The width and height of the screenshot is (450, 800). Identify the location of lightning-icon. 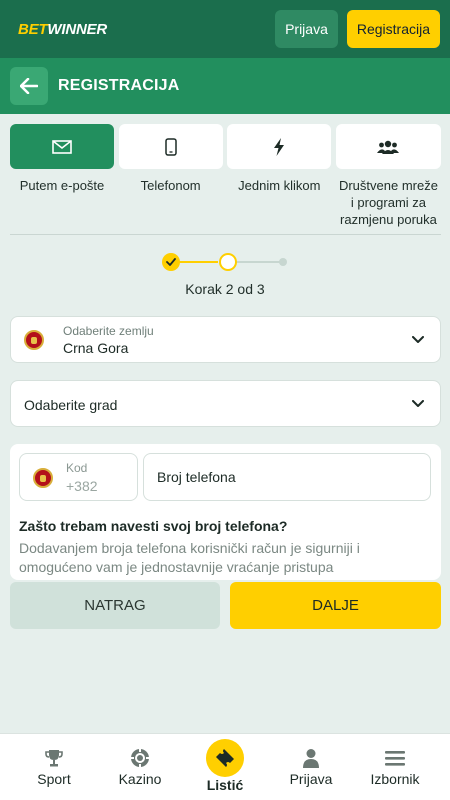
(279, 146).